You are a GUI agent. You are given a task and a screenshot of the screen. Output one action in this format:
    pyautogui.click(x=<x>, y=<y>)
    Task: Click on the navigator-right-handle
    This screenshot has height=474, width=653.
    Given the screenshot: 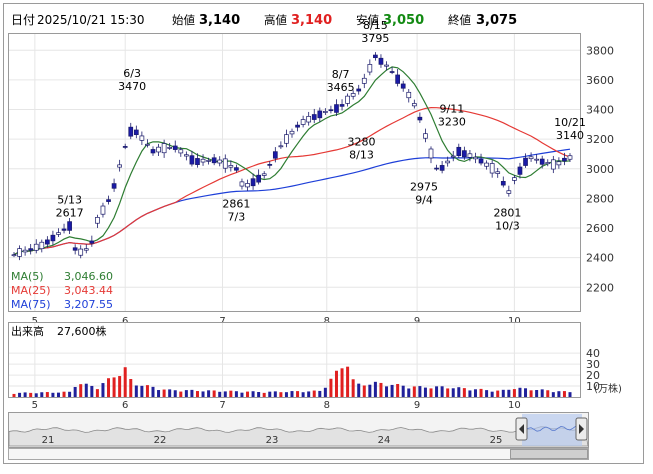 What is the action you would take?
    pyautogui.click(x=581, y=429)
    